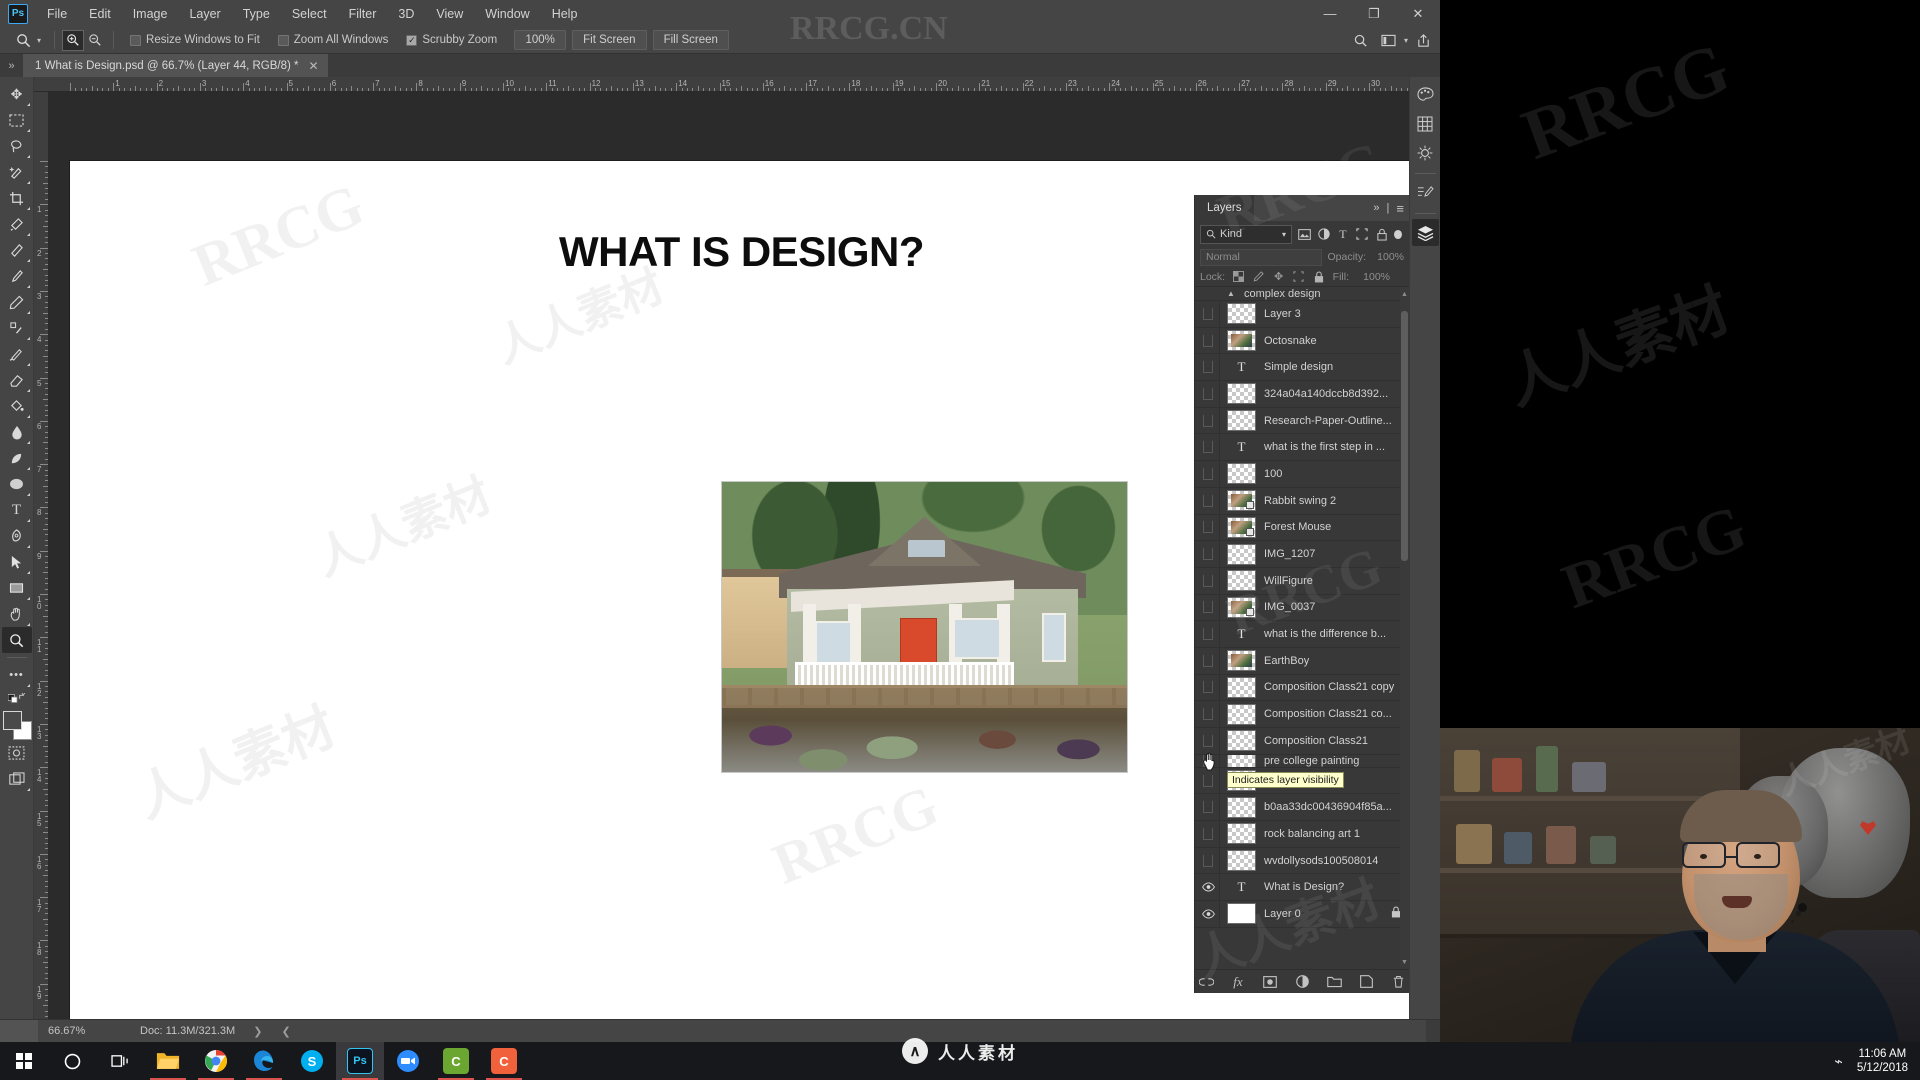 The width and height of the screenshot is (1920, 1080). Describe the element at coordinates (17, 172) in the screenshot. I see `quick-selection-tool` at that location.